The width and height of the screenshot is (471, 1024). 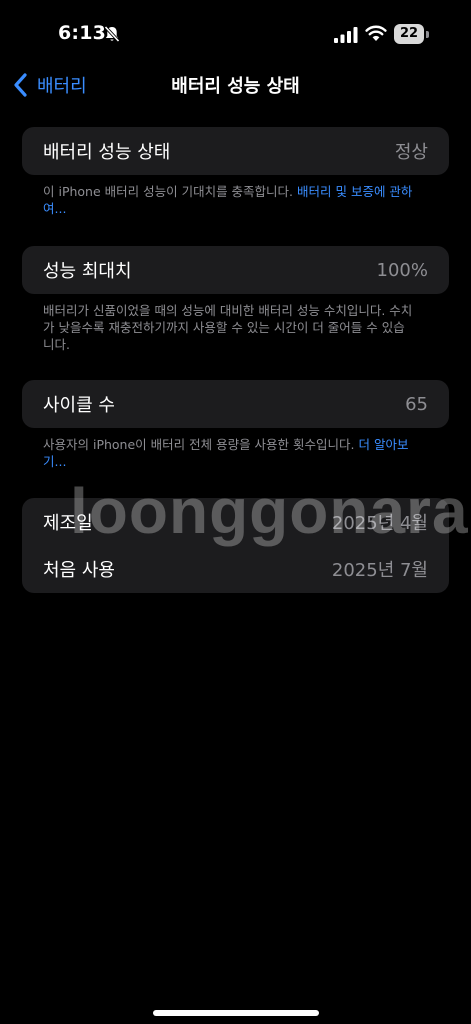 I want to click on manufacture-date-value: 2025년 4월, so click(x=379, y=523).